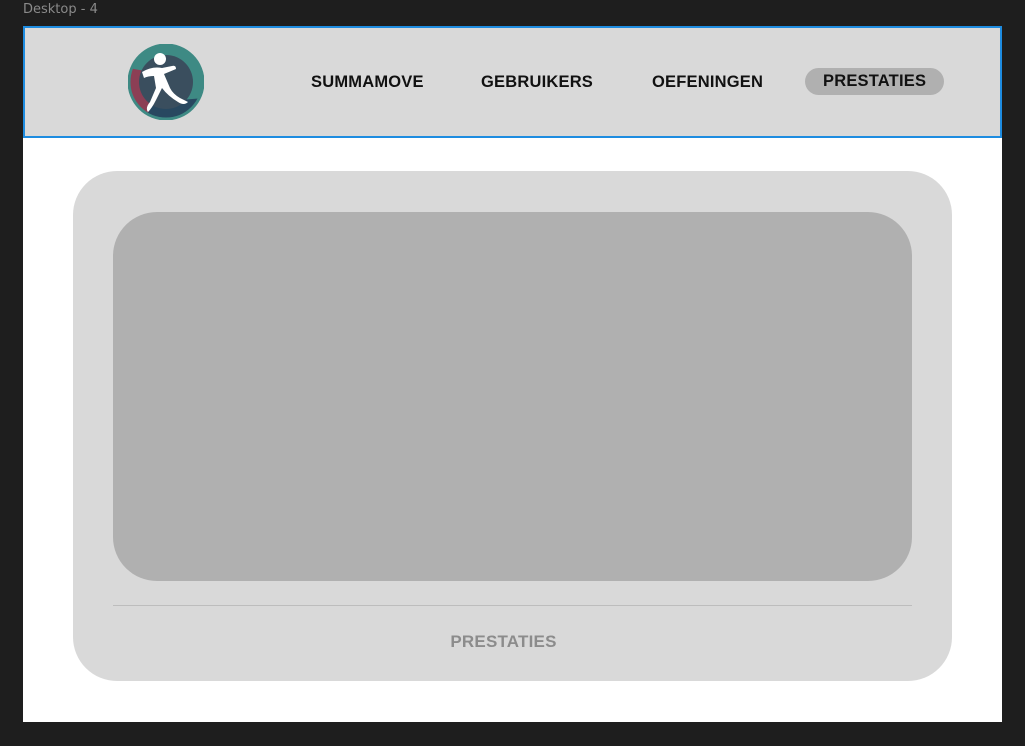  I want to click on nav-item-oefeningen: OEFENINGEN, so click(707, 82).